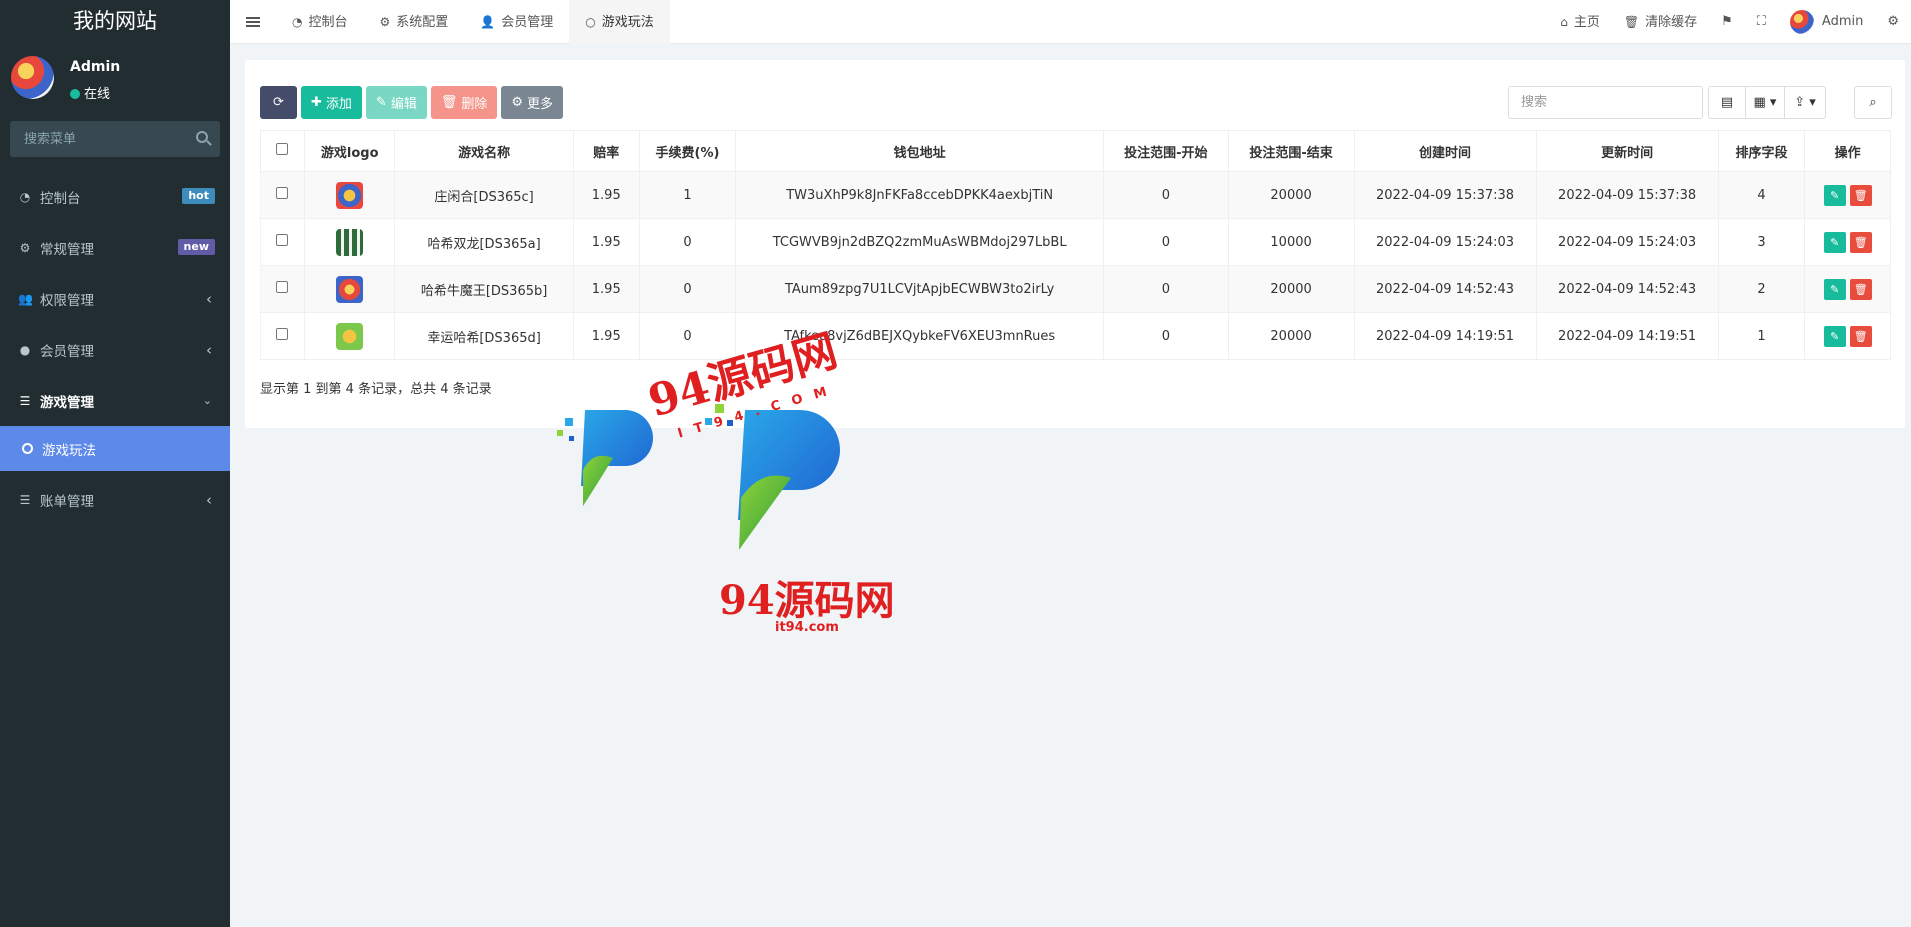 Image resolution: width=1911 pixels, height=927 pixels. I want to click on cell-created: 2022-04-09 14:52:43, so click(1445, 289).